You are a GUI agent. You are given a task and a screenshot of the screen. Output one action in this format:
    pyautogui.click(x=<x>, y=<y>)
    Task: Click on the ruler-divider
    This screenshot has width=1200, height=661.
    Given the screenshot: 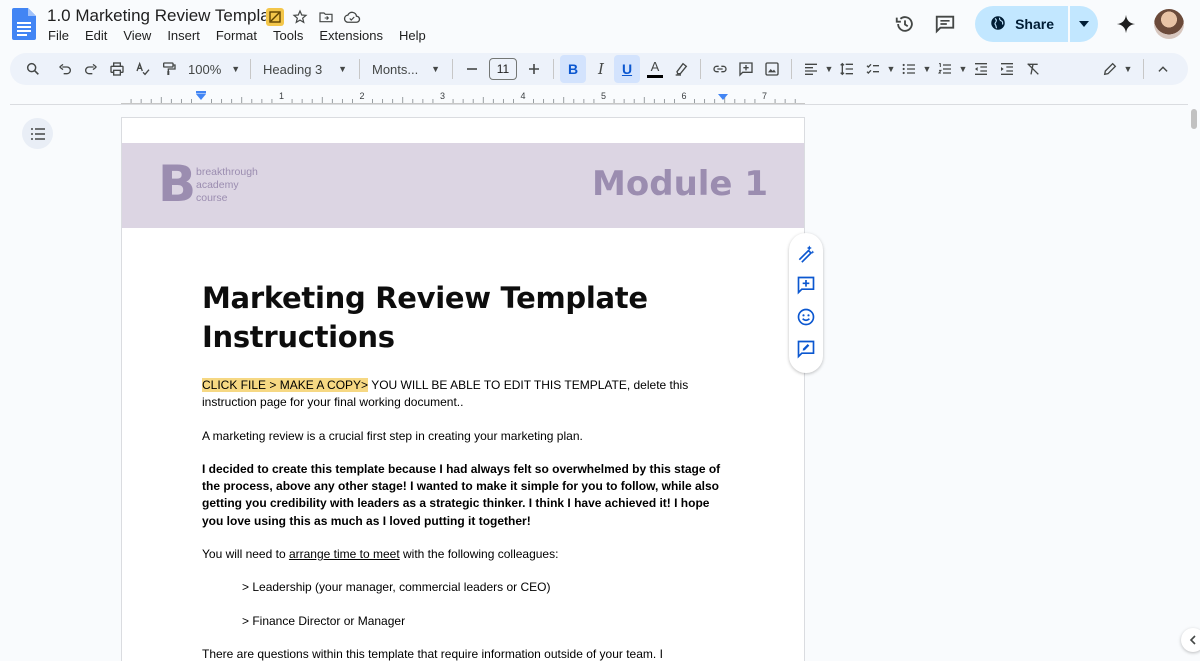 What is the action you would take?
    pyautogui.click(x=599, y=104)
    